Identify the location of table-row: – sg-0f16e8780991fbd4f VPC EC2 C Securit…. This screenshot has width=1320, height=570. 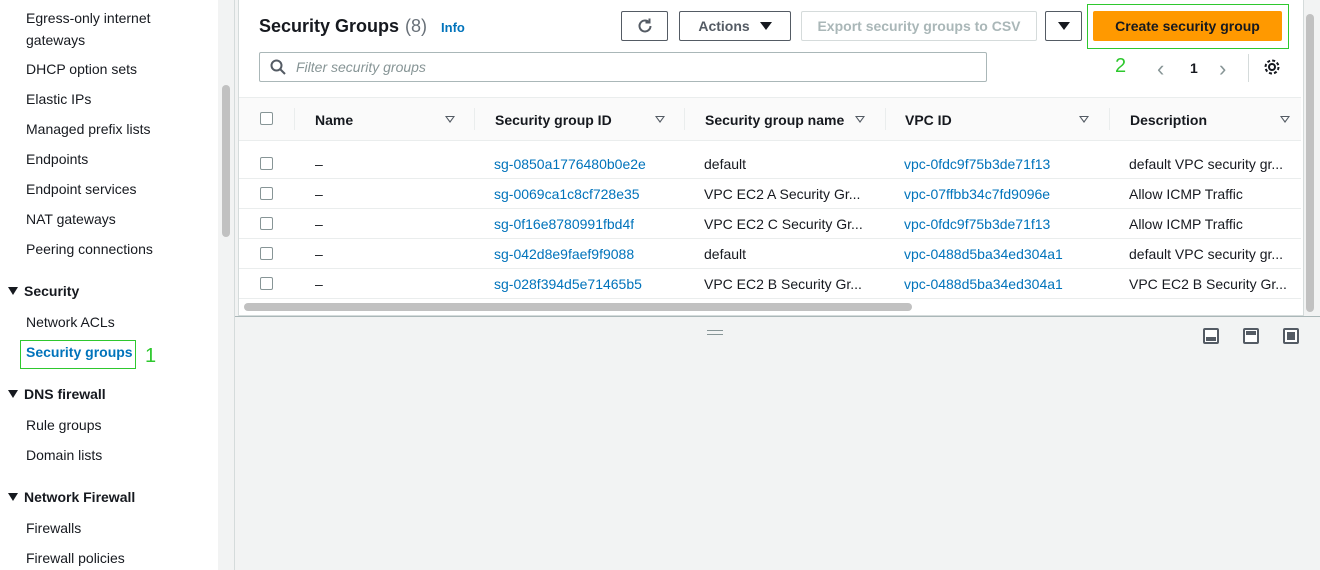
(770, 224).